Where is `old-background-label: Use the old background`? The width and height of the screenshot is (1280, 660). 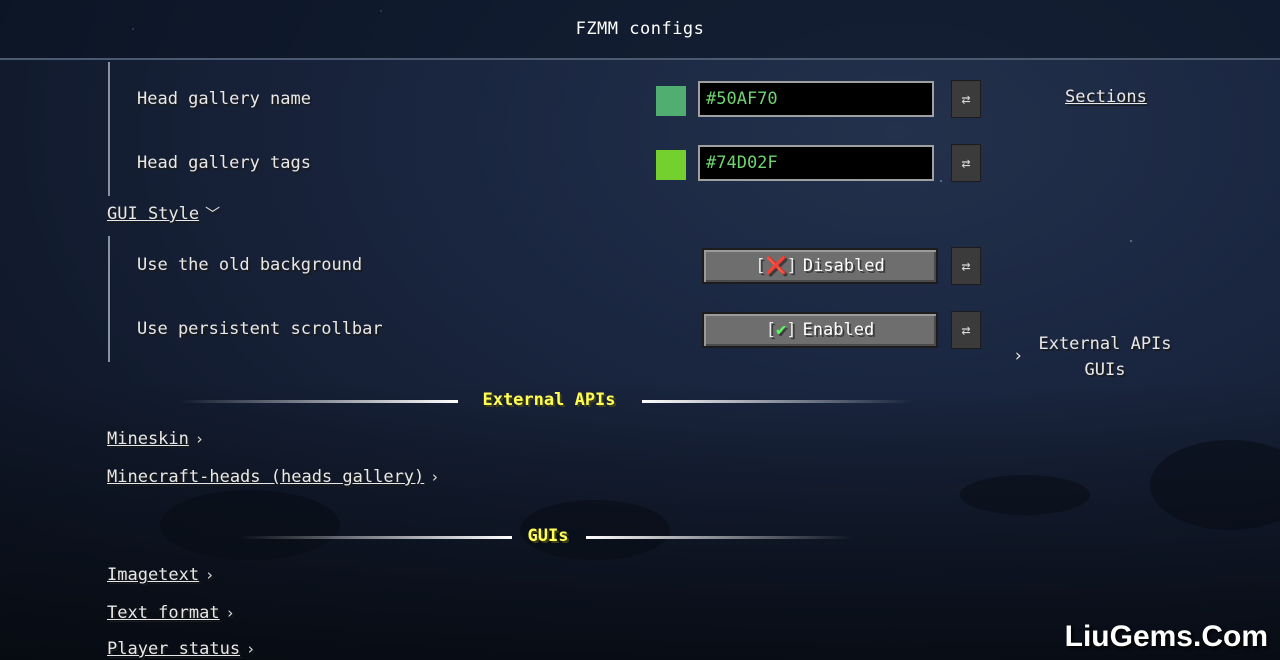 old-background-label: Use the old background is located at coordinates (250, 265).